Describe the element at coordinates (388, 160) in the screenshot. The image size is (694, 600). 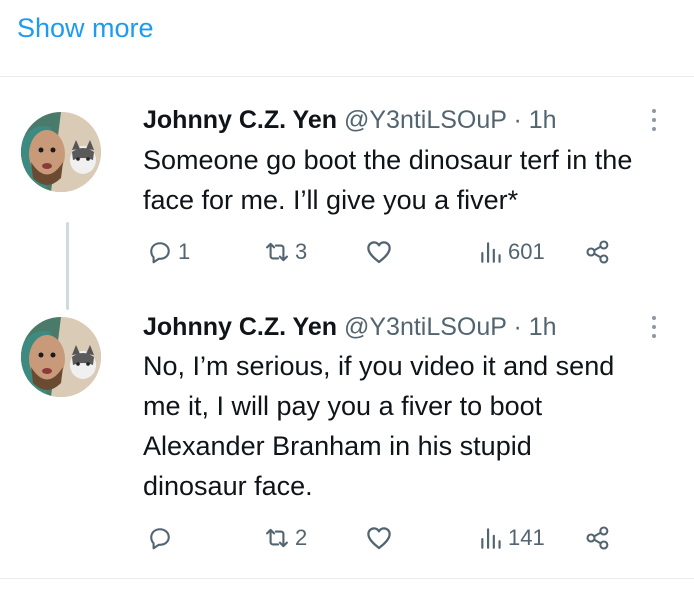
I see `tweet-text-line: Someone go boot the dinosaur terf in the` at that location.